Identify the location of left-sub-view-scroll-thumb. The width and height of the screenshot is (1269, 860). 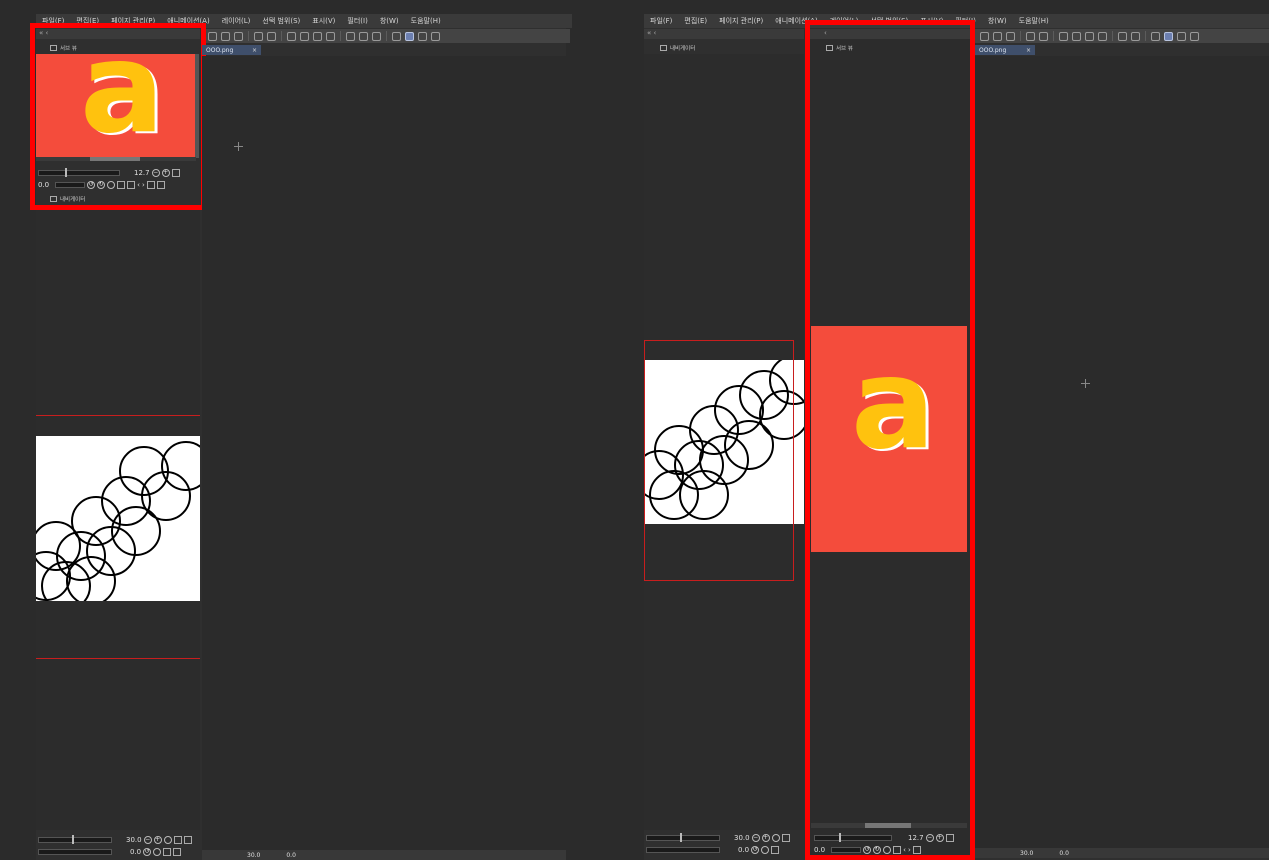
(115, 159).